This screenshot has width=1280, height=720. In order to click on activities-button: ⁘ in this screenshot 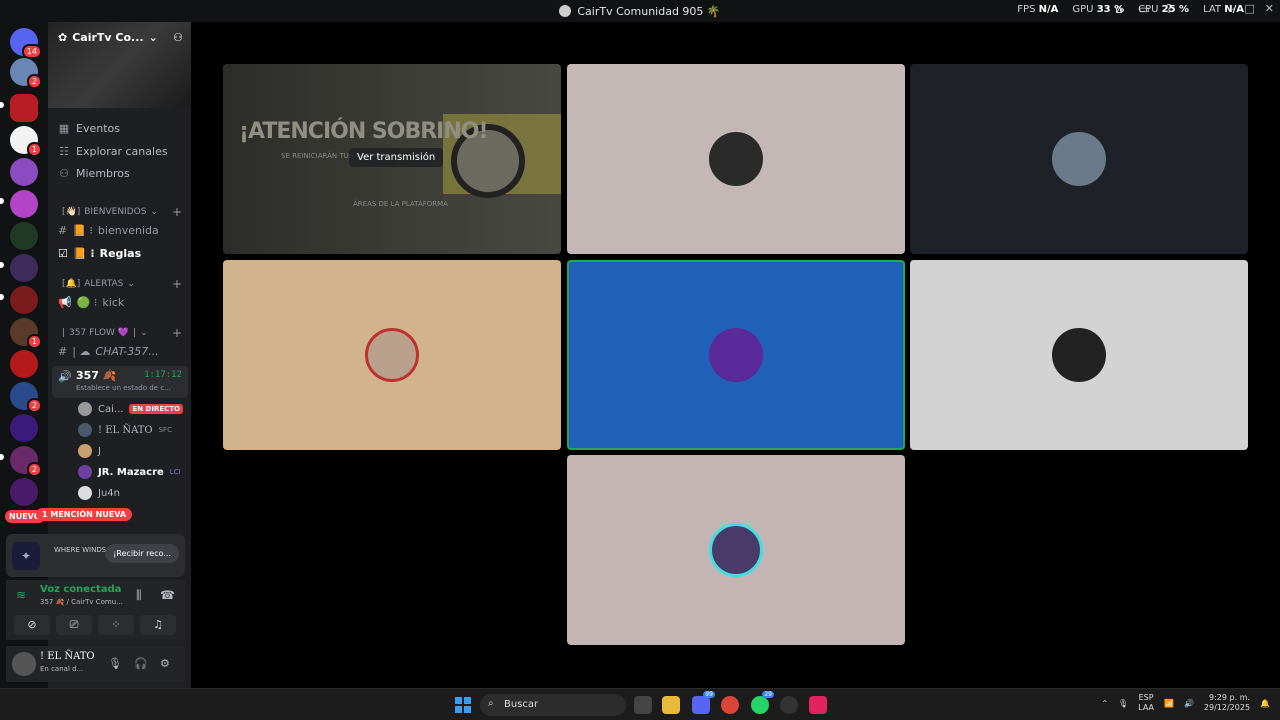, I will do `click(116, 625)`.